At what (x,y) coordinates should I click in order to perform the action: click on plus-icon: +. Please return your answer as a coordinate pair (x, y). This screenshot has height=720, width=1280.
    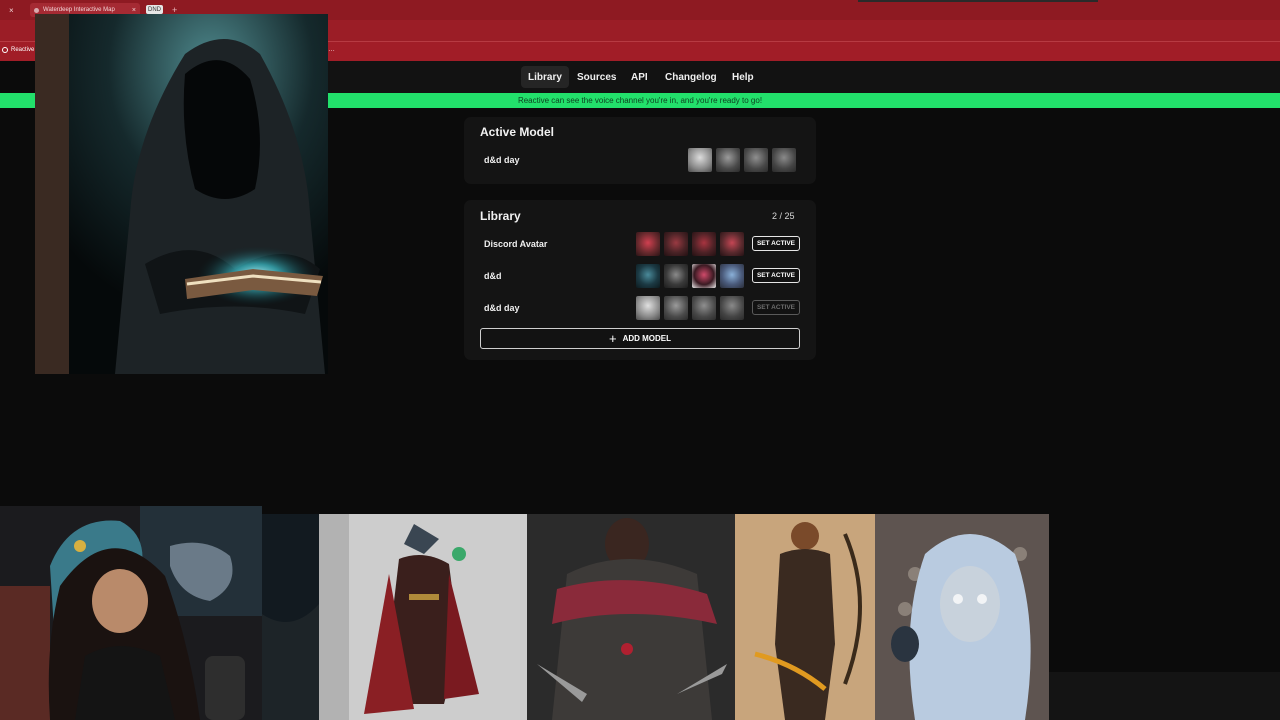
    Looking at the image, I should click on (612, 338).